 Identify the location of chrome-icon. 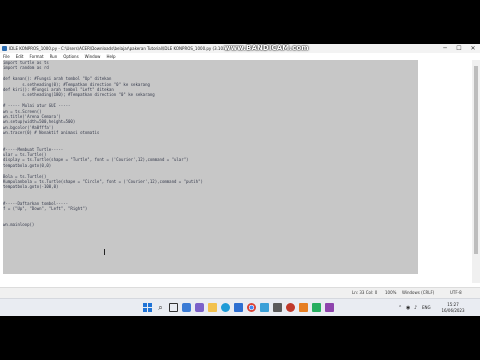
(251, 307).